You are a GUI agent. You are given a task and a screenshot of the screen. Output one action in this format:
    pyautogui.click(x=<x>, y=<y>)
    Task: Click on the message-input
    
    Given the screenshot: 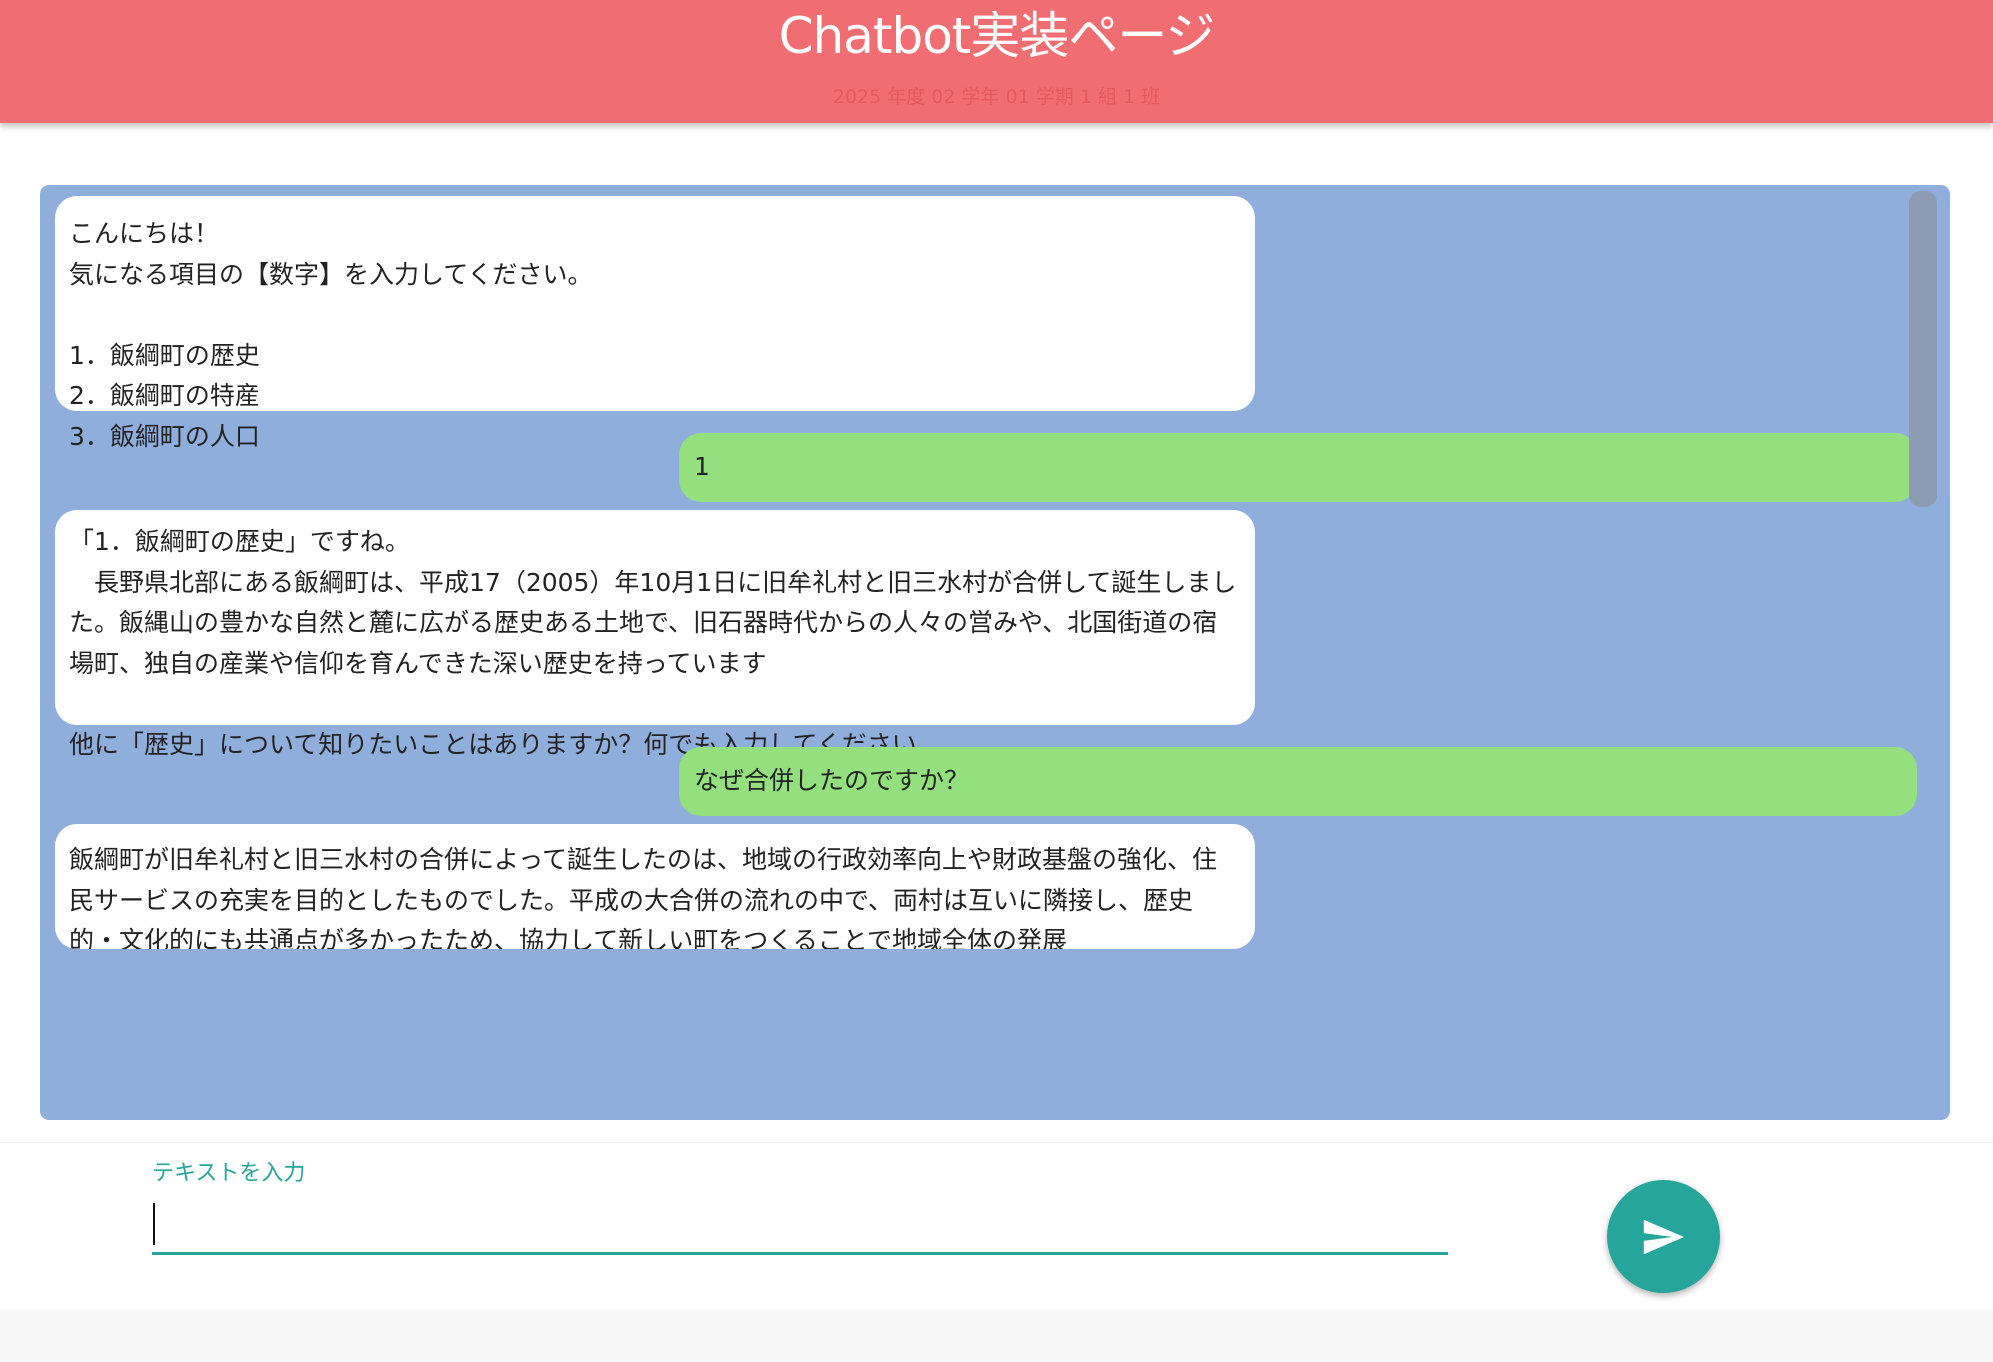 What is the action you would take?
    pyautogui.click(x=800, y=1225)
    